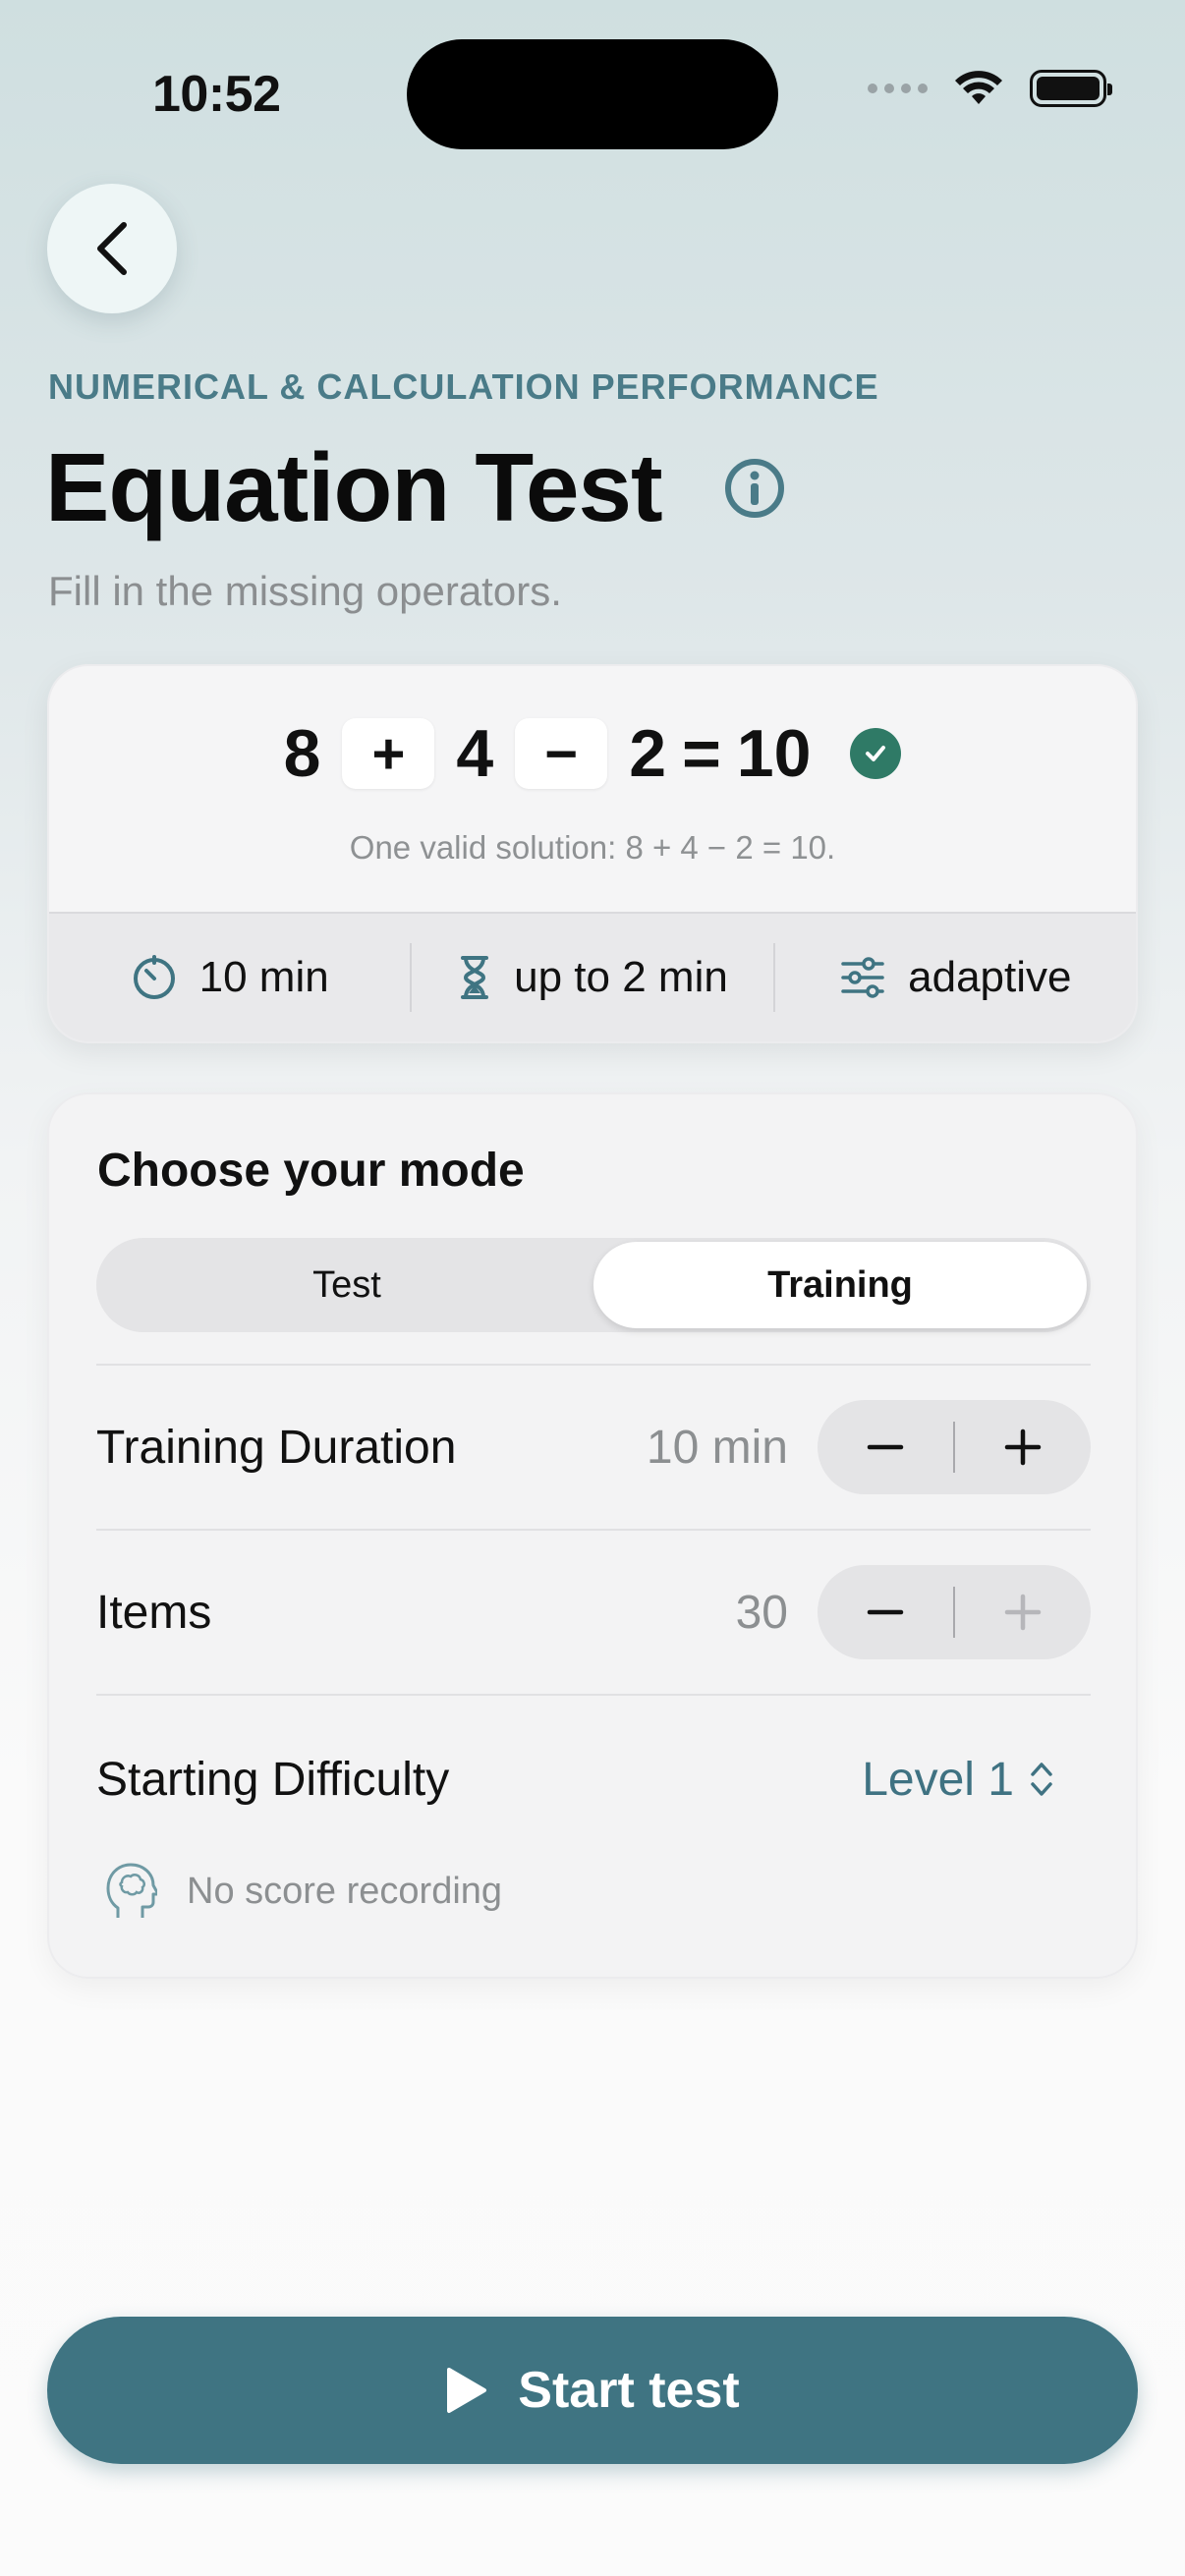 Image resolution: width=1185 pixels, height=2576 pixels. Describe the element at coordinates (717, 1447) in the screenshot. I see `training-duration-value: 10 min` at that location.